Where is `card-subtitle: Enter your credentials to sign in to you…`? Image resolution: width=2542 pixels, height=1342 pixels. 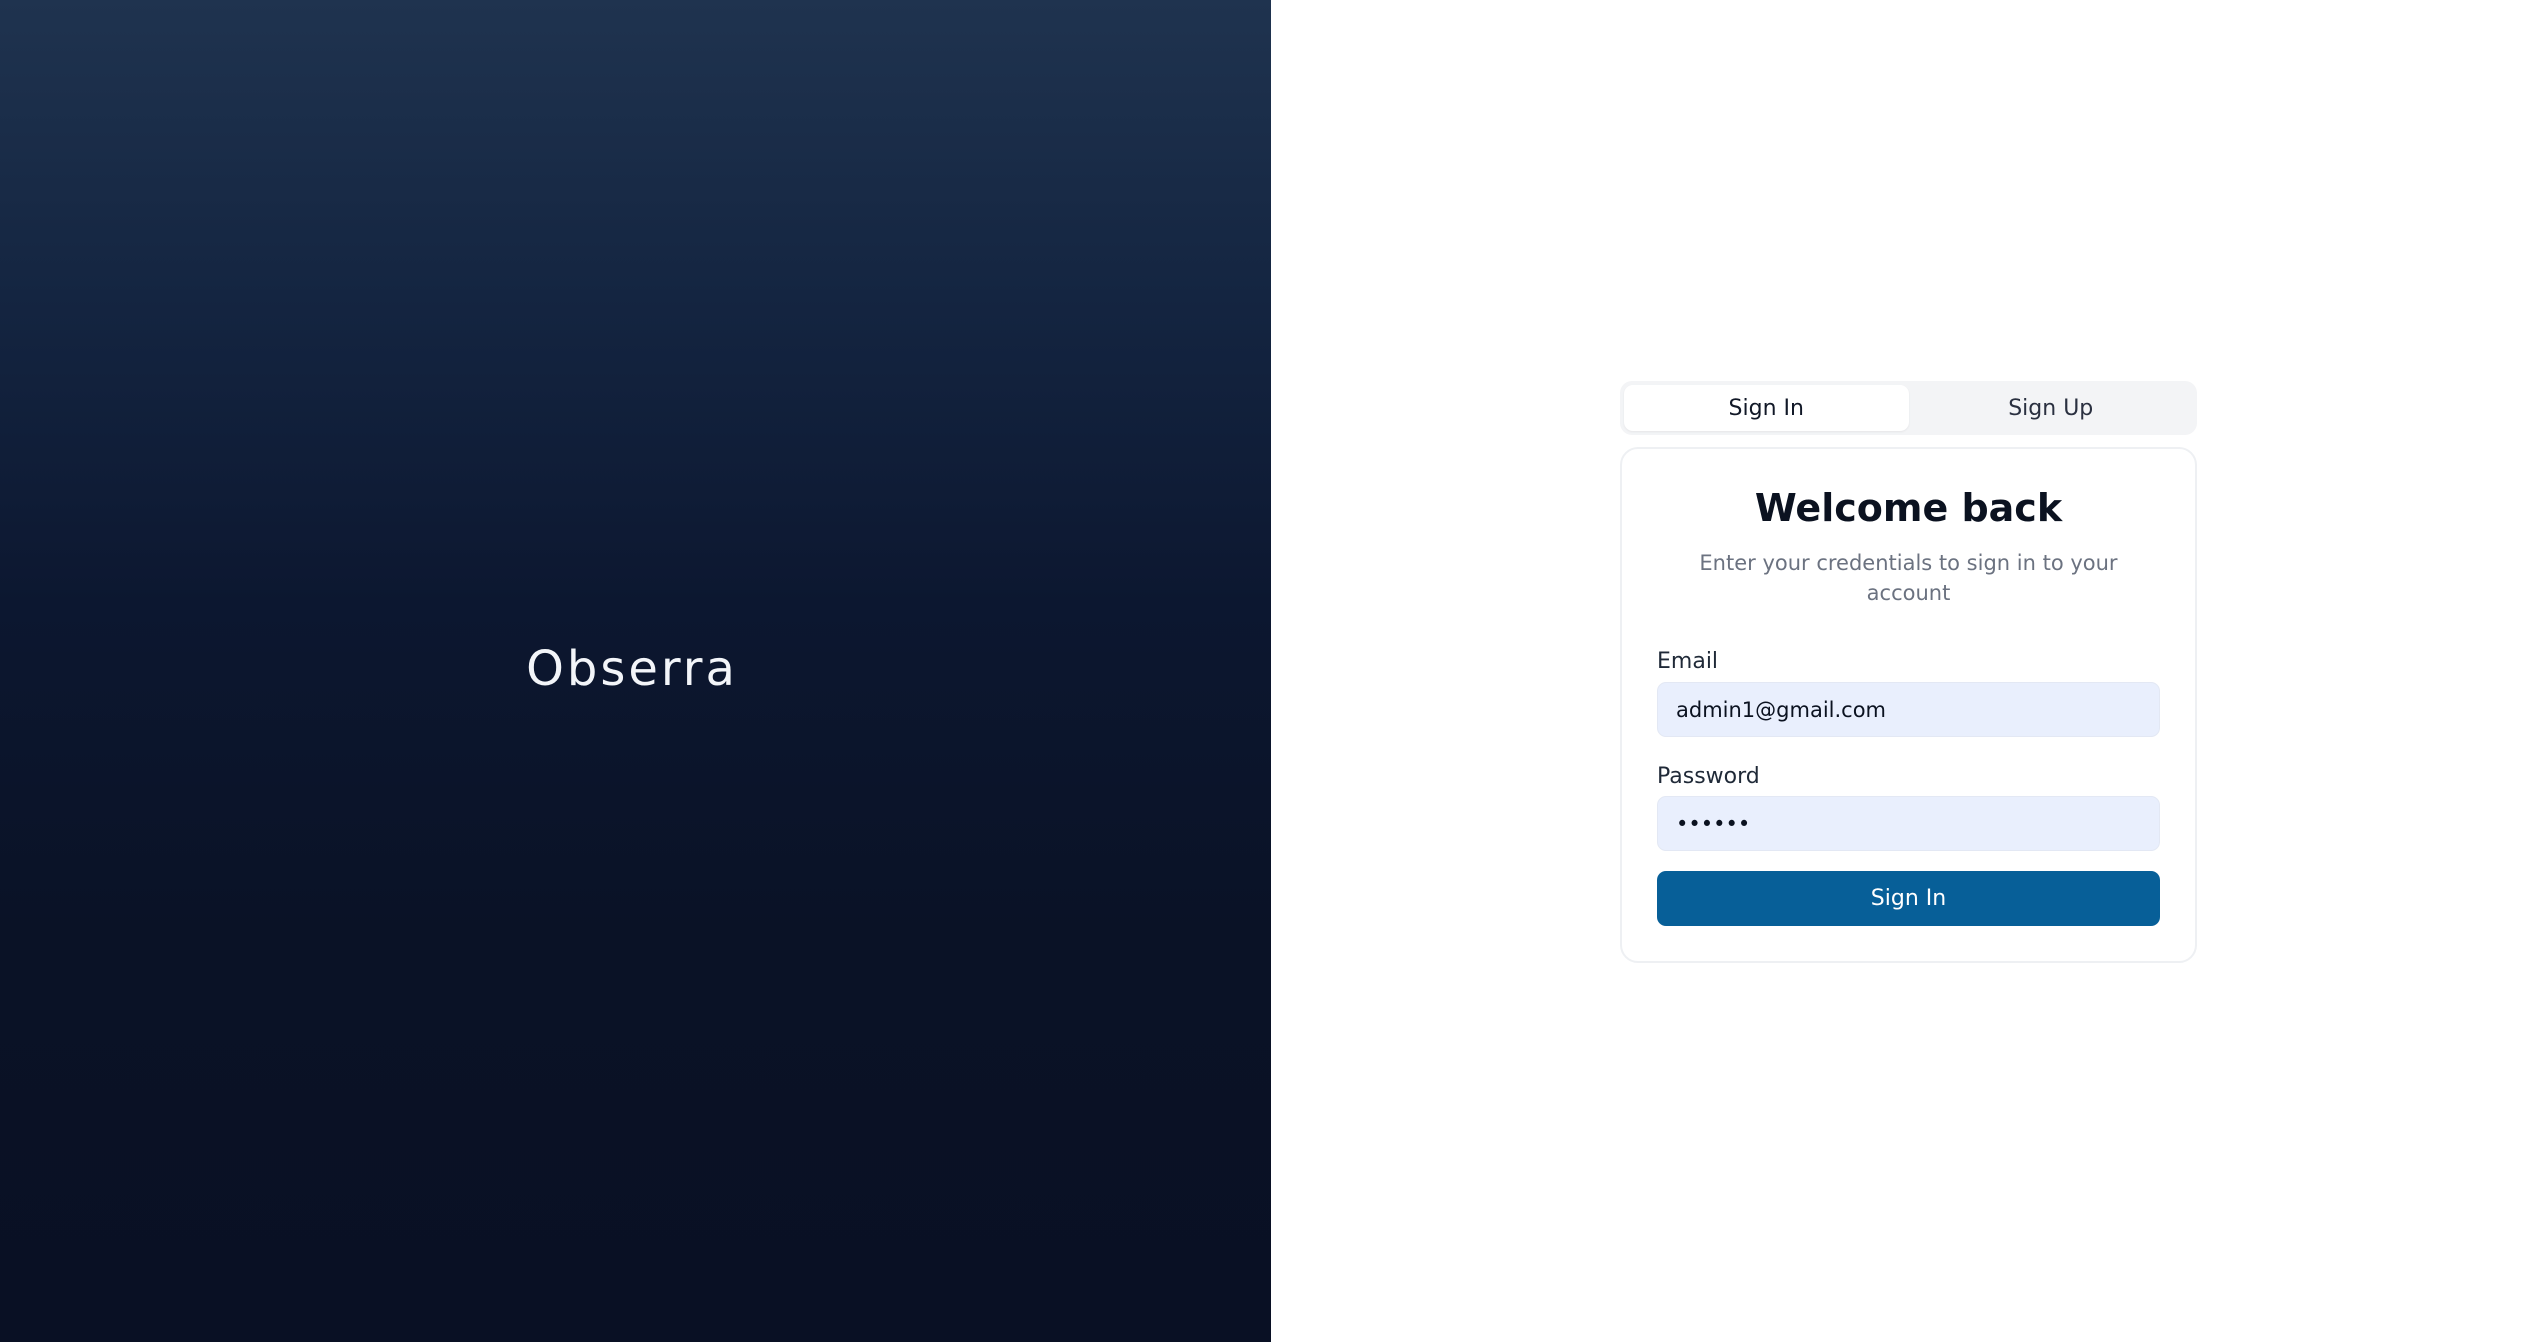 card-subtitle: Enter your credentials to sign in to you… is located at coordinates (1908, 578).